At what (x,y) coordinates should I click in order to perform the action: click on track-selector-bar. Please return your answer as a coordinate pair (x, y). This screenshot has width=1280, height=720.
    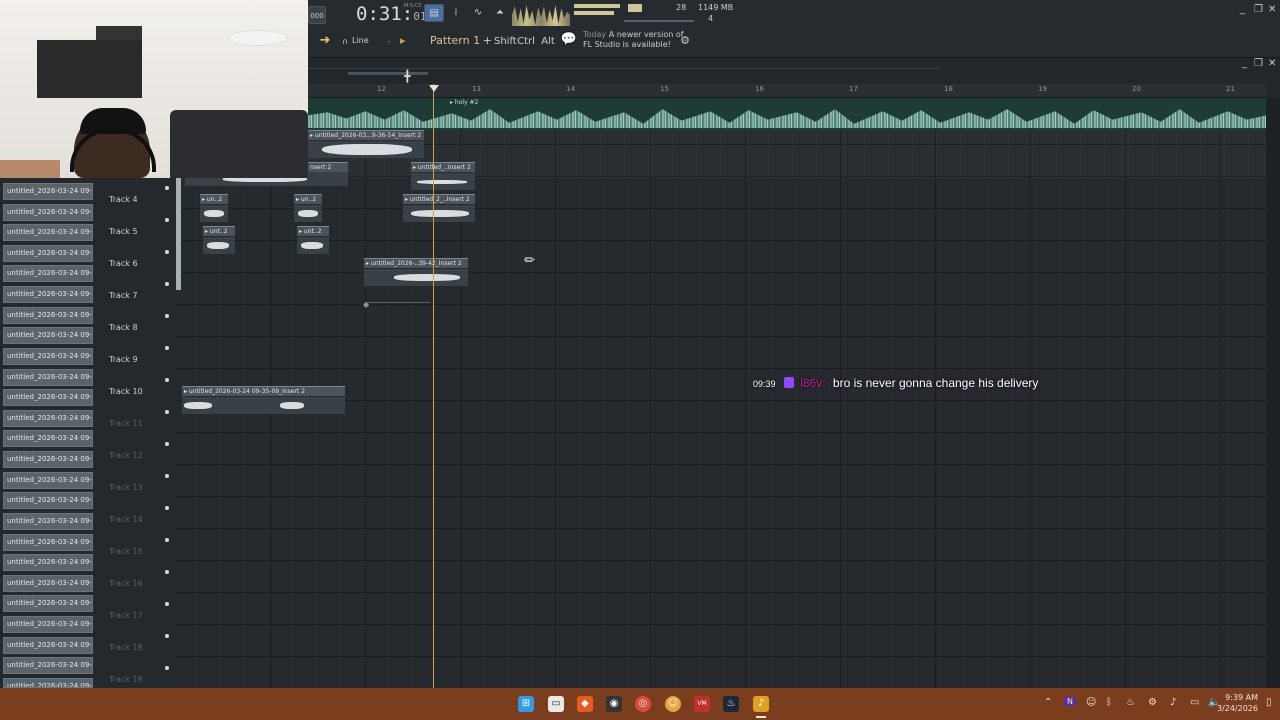
    Looking at the image, I should click on (178, 234).